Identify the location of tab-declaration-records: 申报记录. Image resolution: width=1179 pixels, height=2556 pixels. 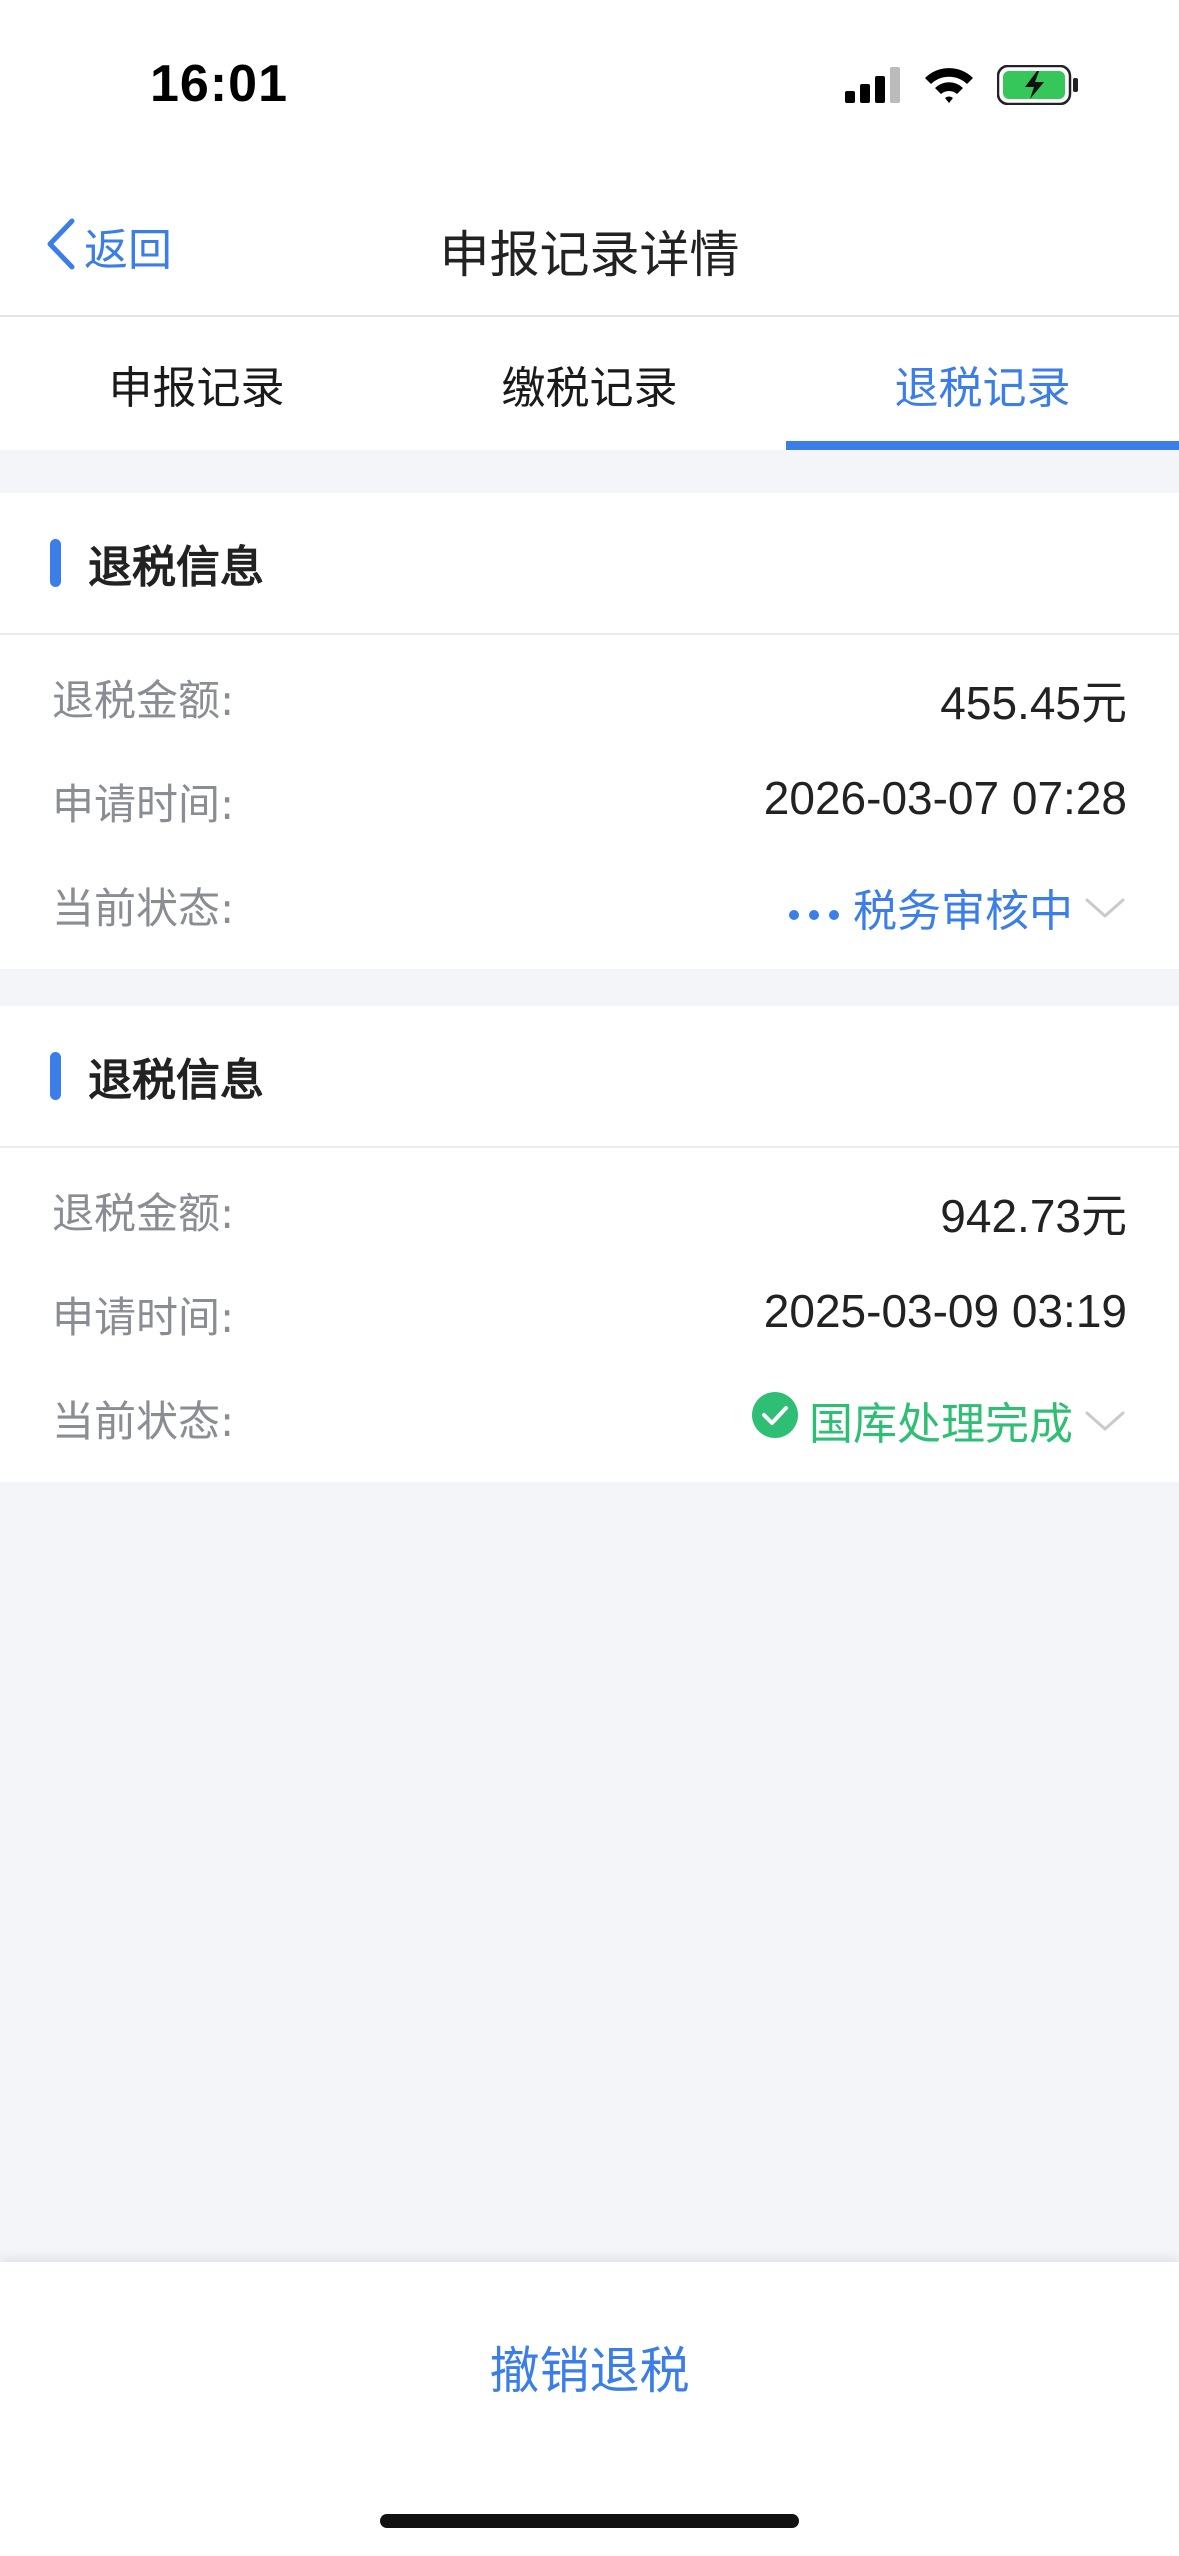
(196, 383).